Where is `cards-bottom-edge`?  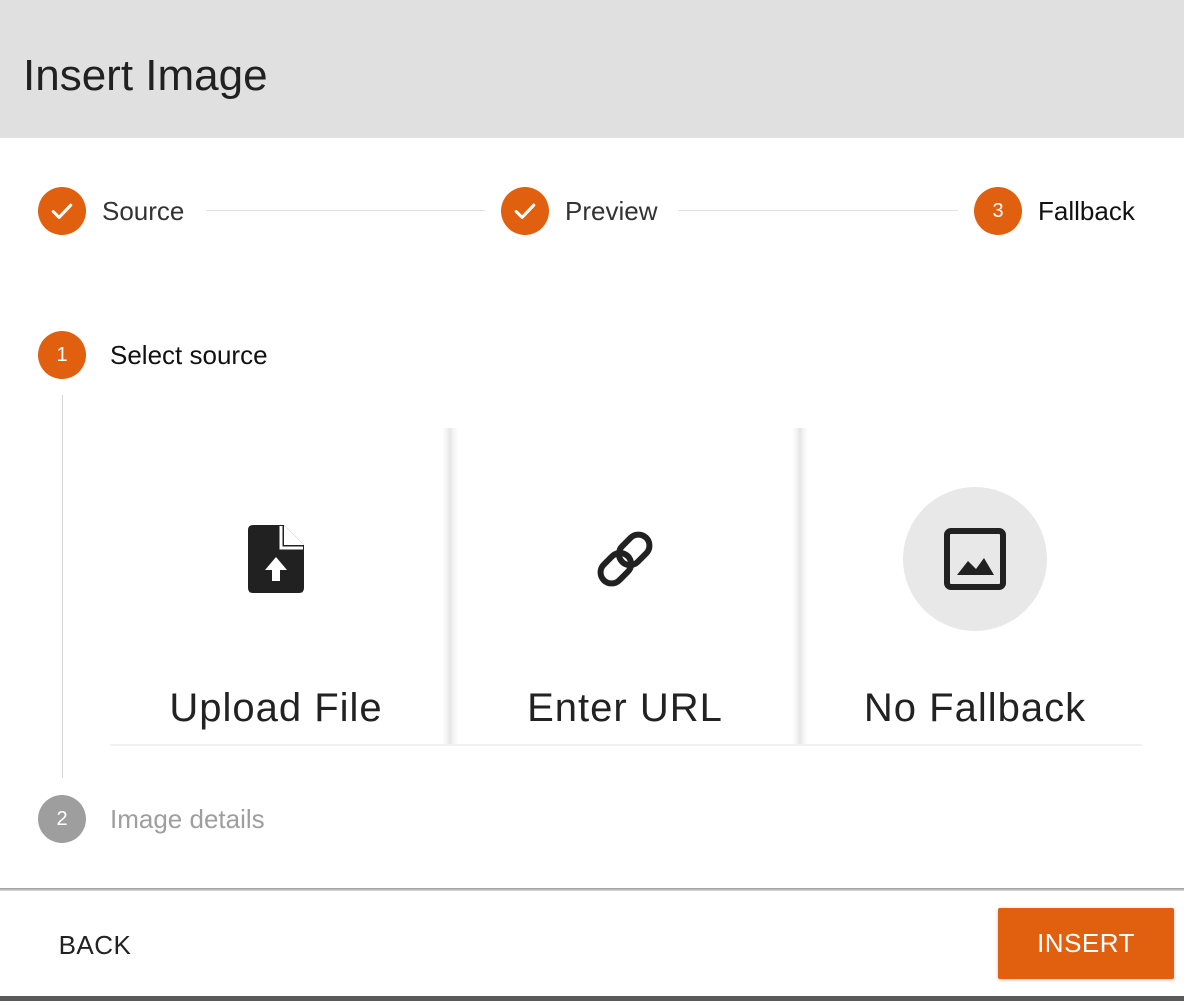 cards-bottom-edge is located at coordinates (626, 745).